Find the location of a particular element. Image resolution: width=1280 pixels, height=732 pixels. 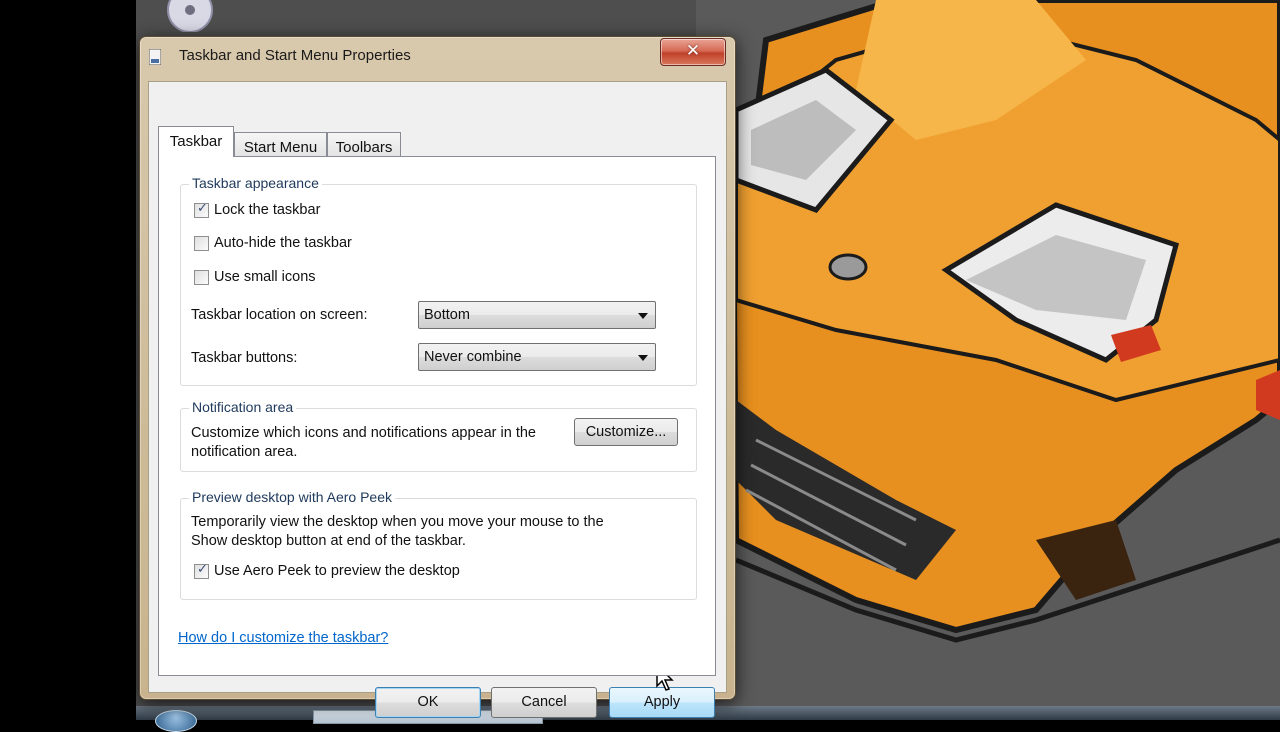

start-orb-icon is located at coordinates (176, 721).